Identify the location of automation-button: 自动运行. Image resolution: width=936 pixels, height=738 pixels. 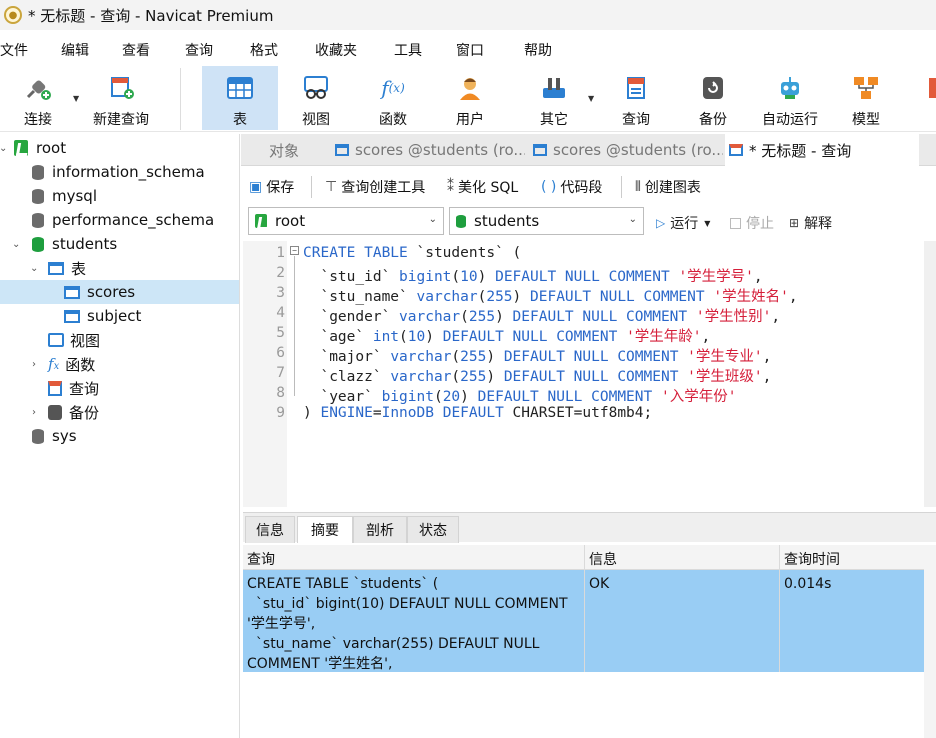
(790, 98).